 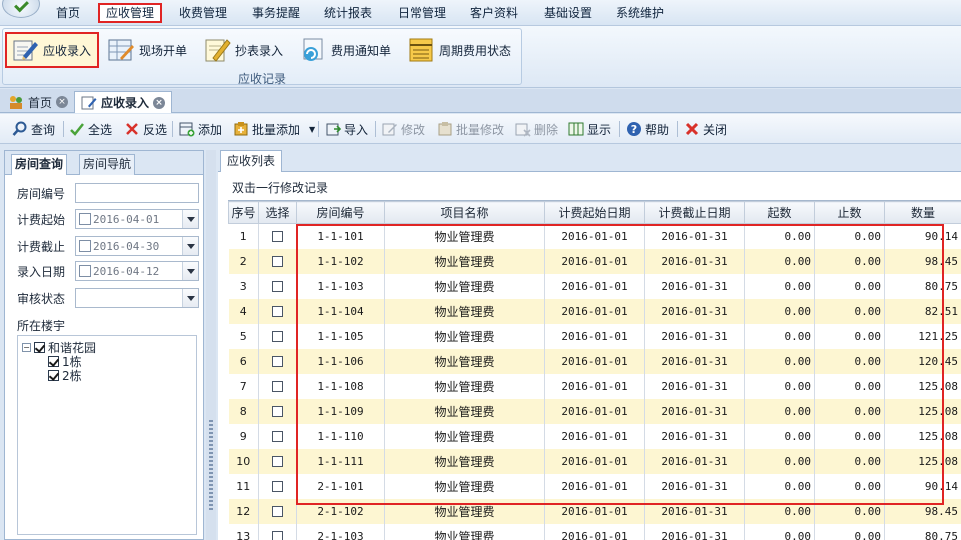 What do you see at coordinates (647, 129) in the screenshot?
I see `help-button: ? 帮助` at bounding box center [647, 129].